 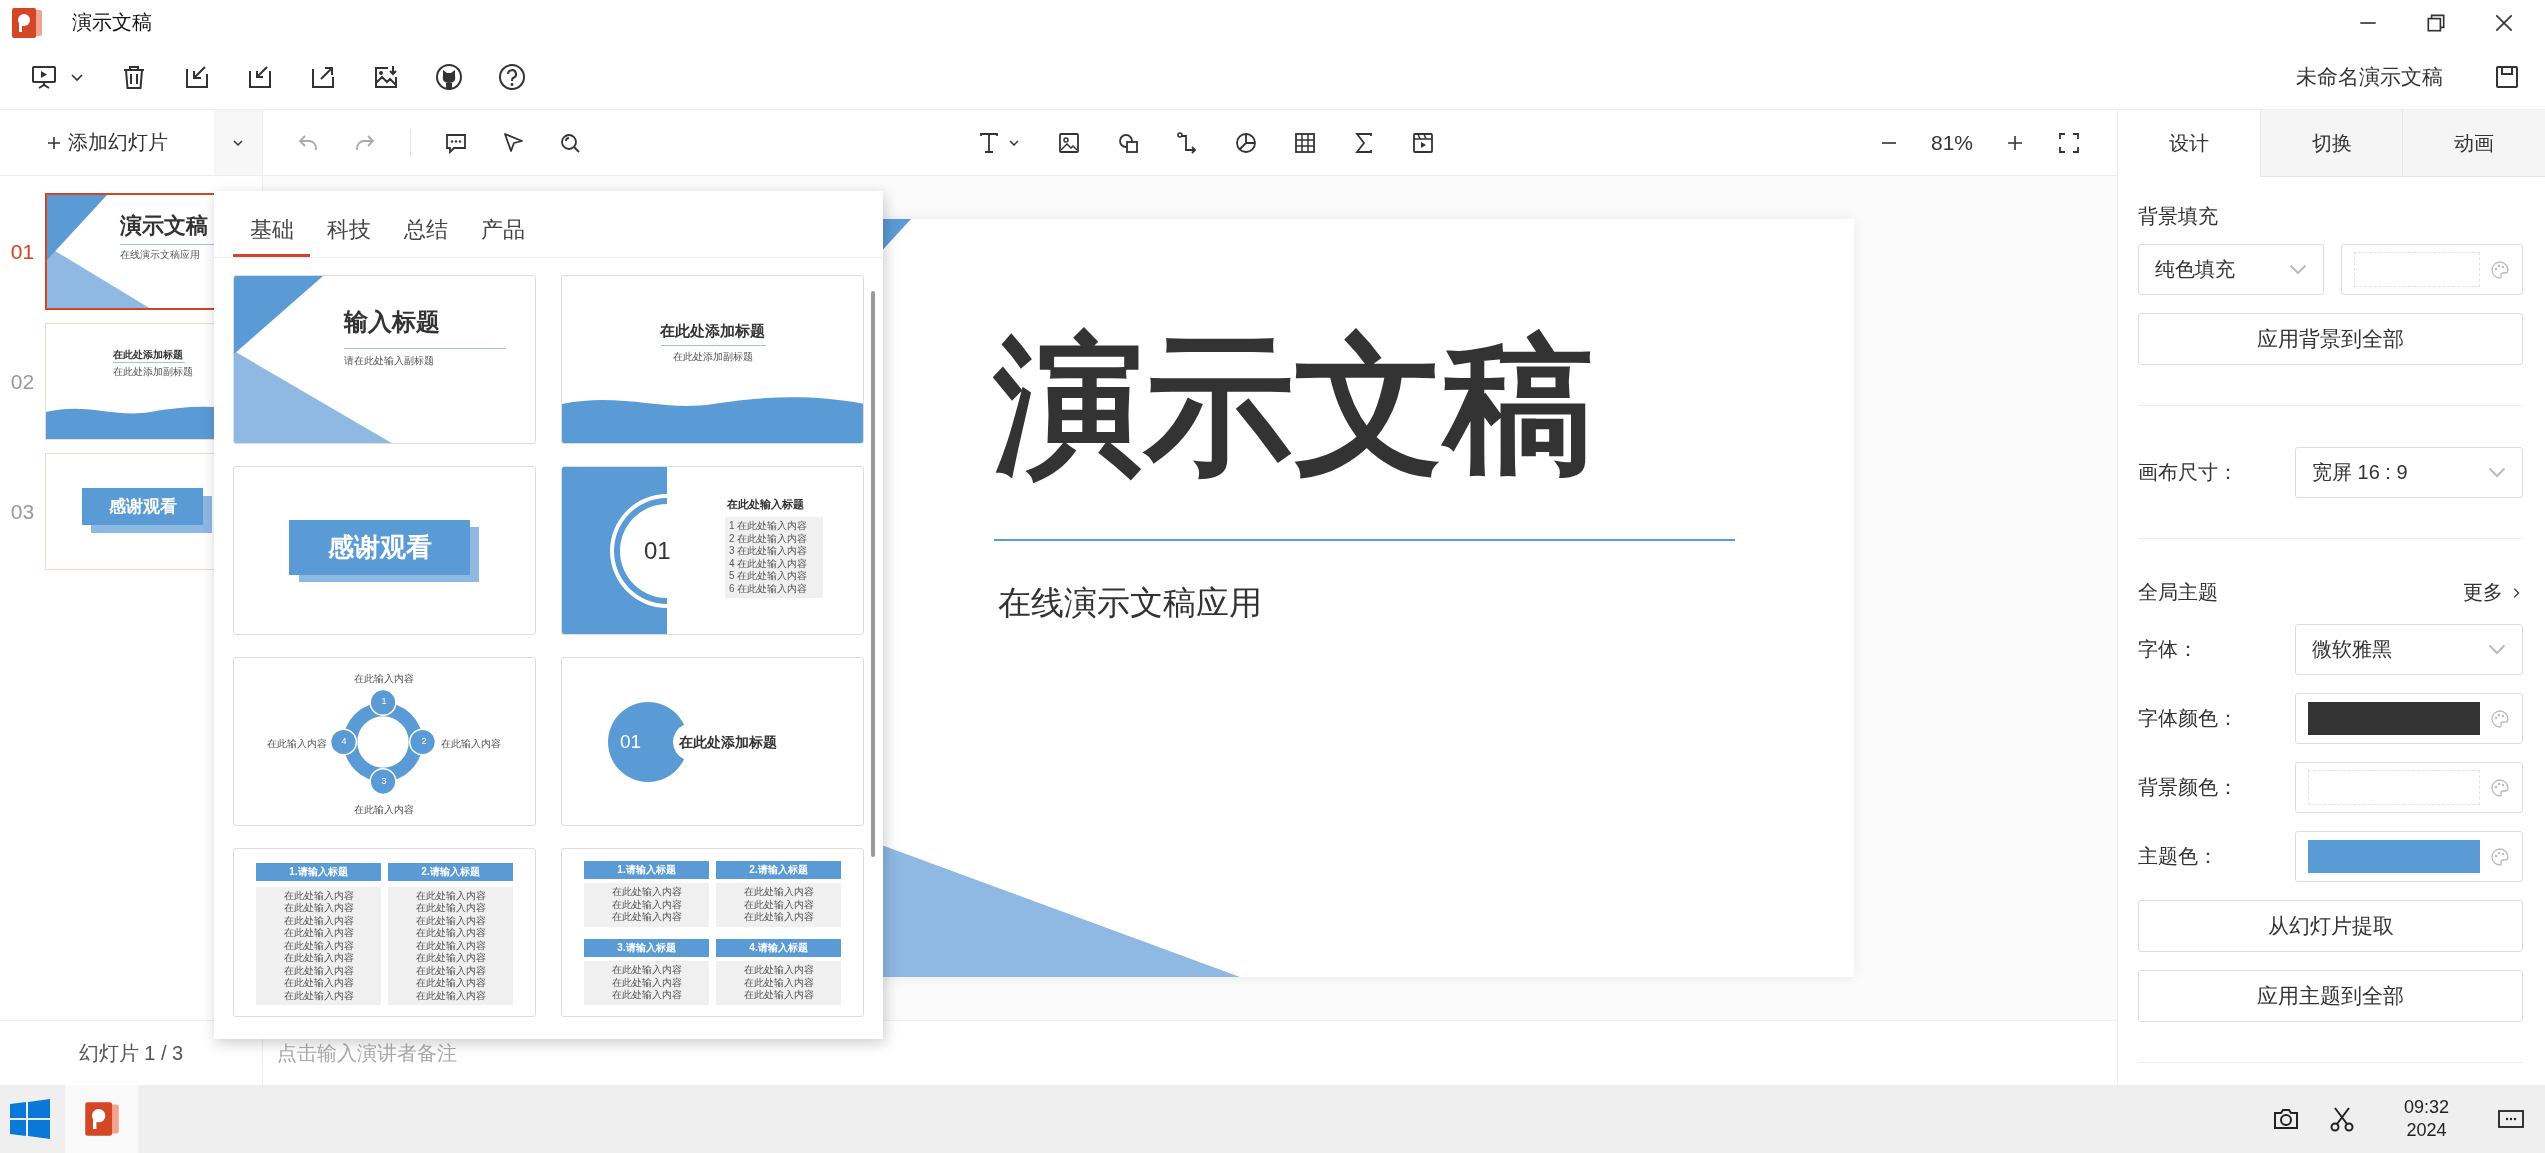 I want to click on slide-title: 在此处添加标题, so click(x=148, y=355).